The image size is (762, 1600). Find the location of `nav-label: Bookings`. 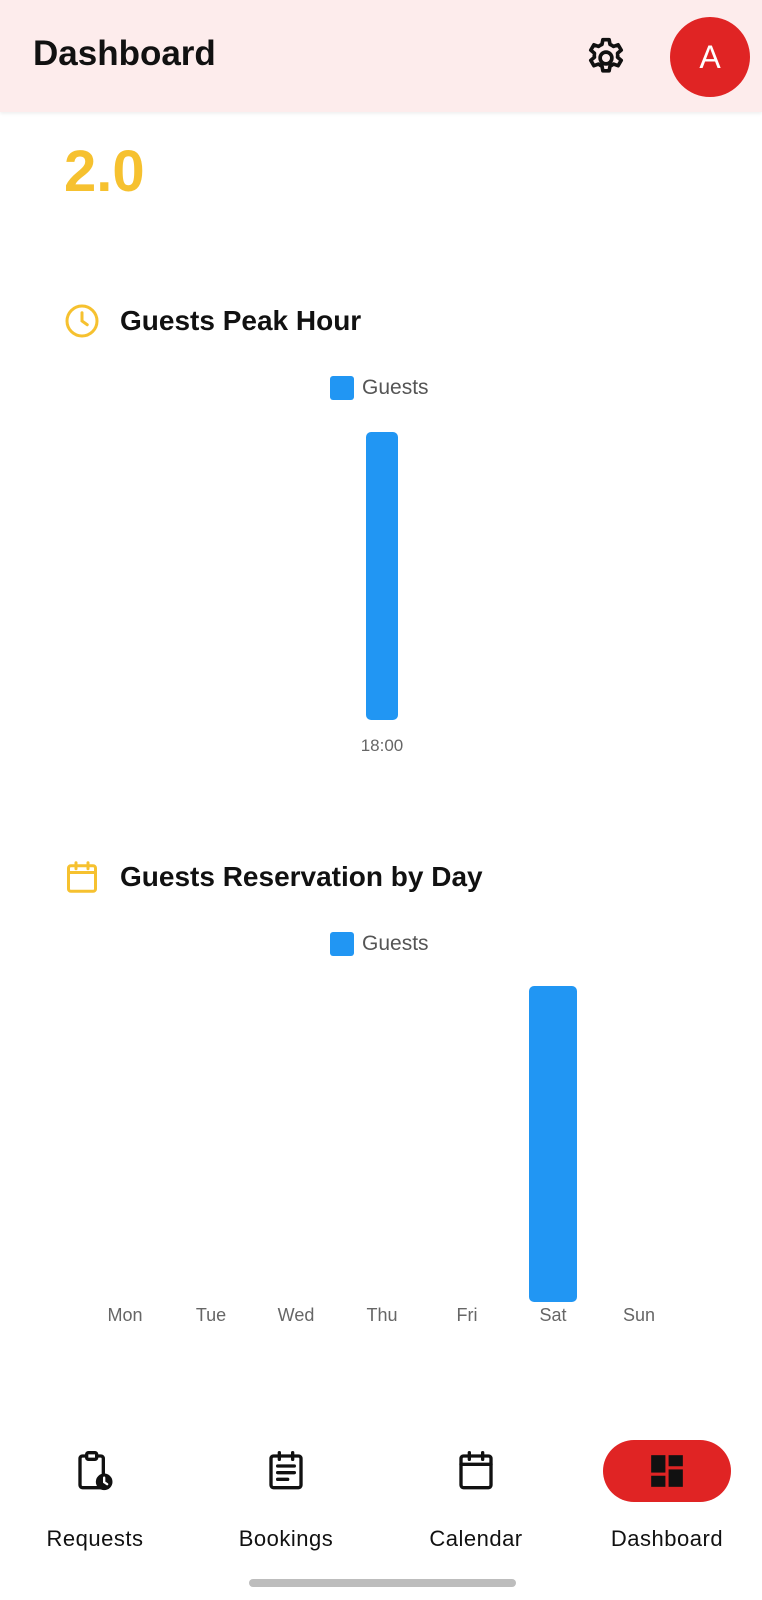

nav-label: Bookings is located at coordinates (286, 1538).